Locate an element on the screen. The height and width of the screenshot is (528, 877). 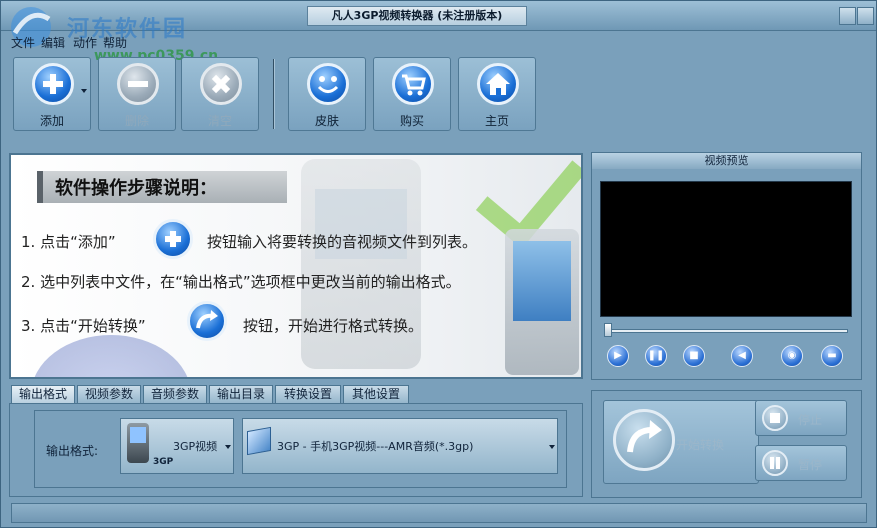
open-folder-button: ▬ is located at coordinates (832, 356).